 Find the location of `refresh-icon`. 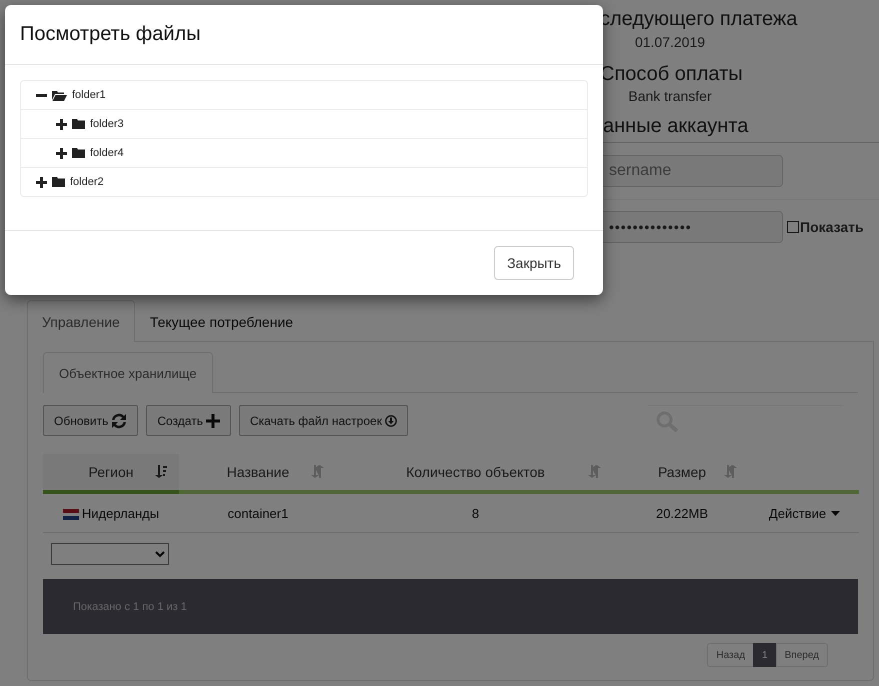

refresh-icon is located at coordinates (119, 420).